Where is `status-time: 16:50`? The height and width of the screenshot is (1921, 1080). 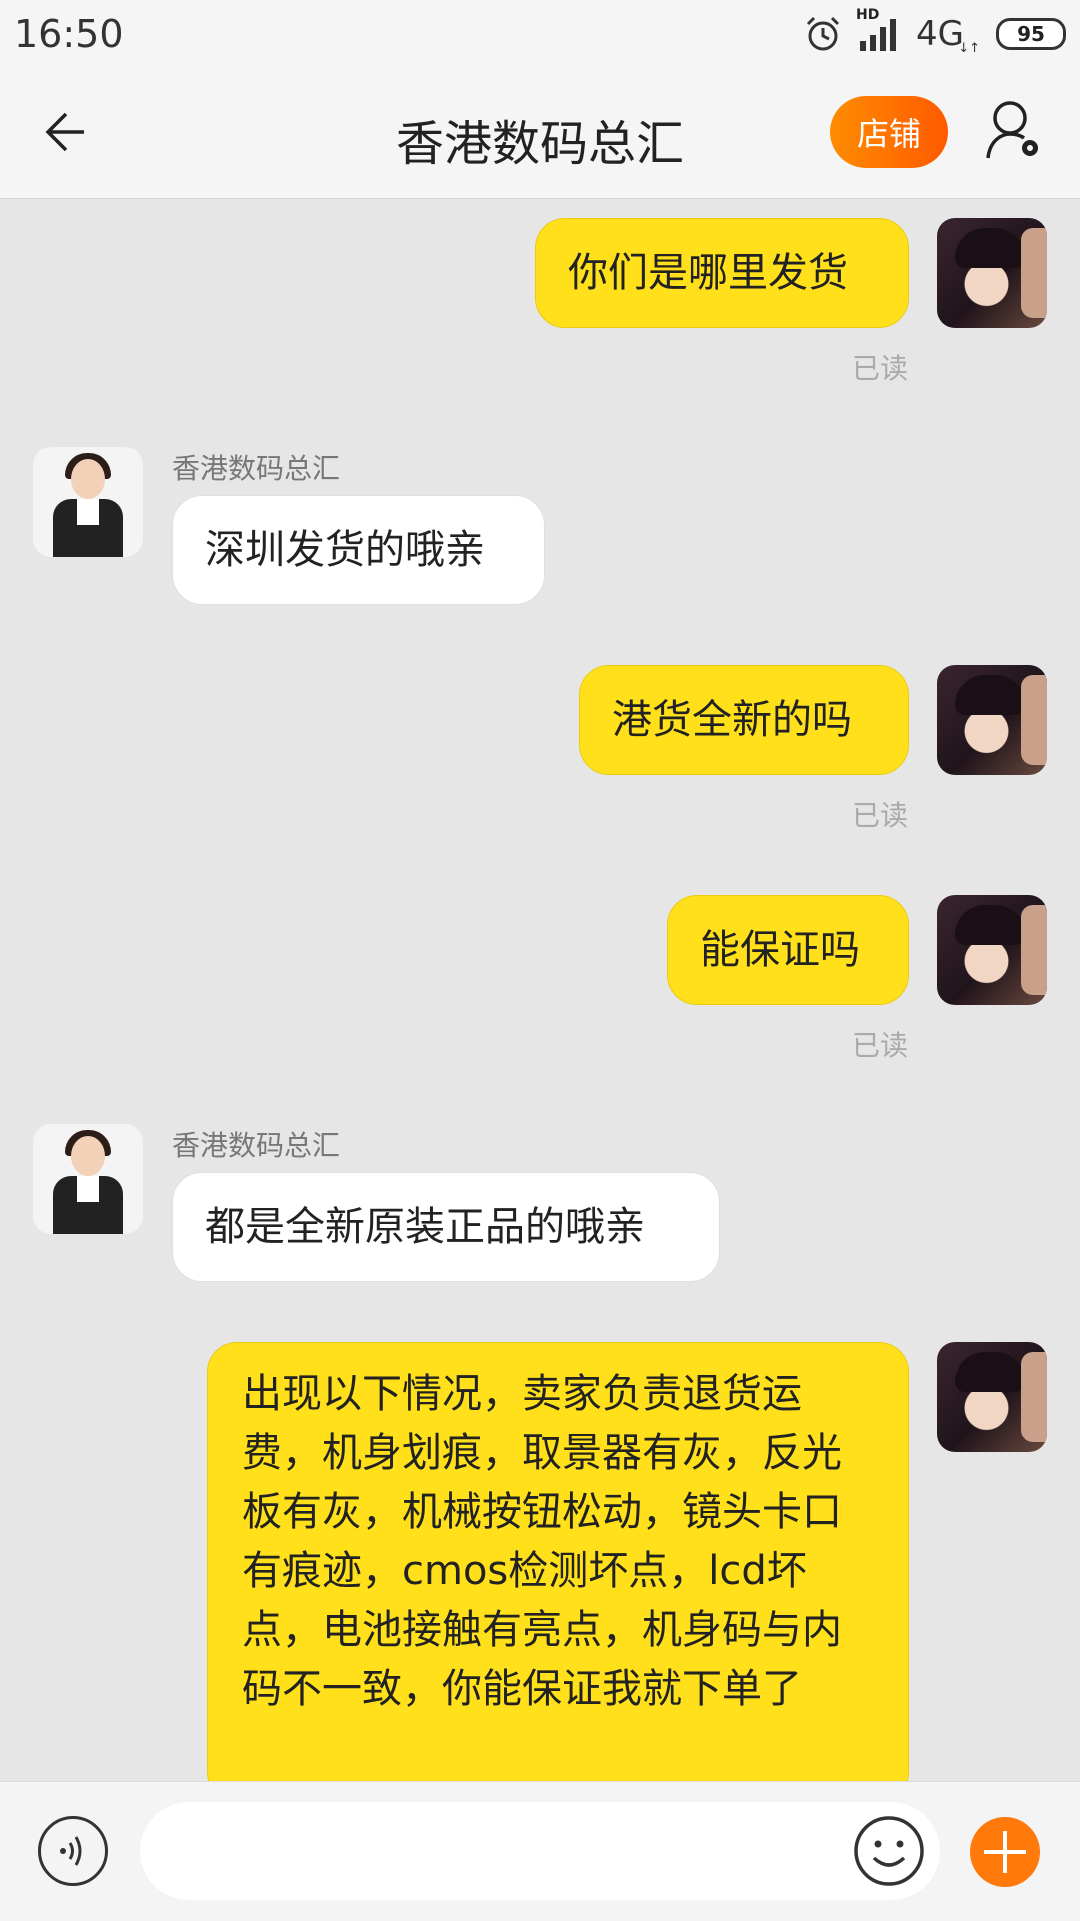
status-time: 16:50 is located at coordinates (69, 34).